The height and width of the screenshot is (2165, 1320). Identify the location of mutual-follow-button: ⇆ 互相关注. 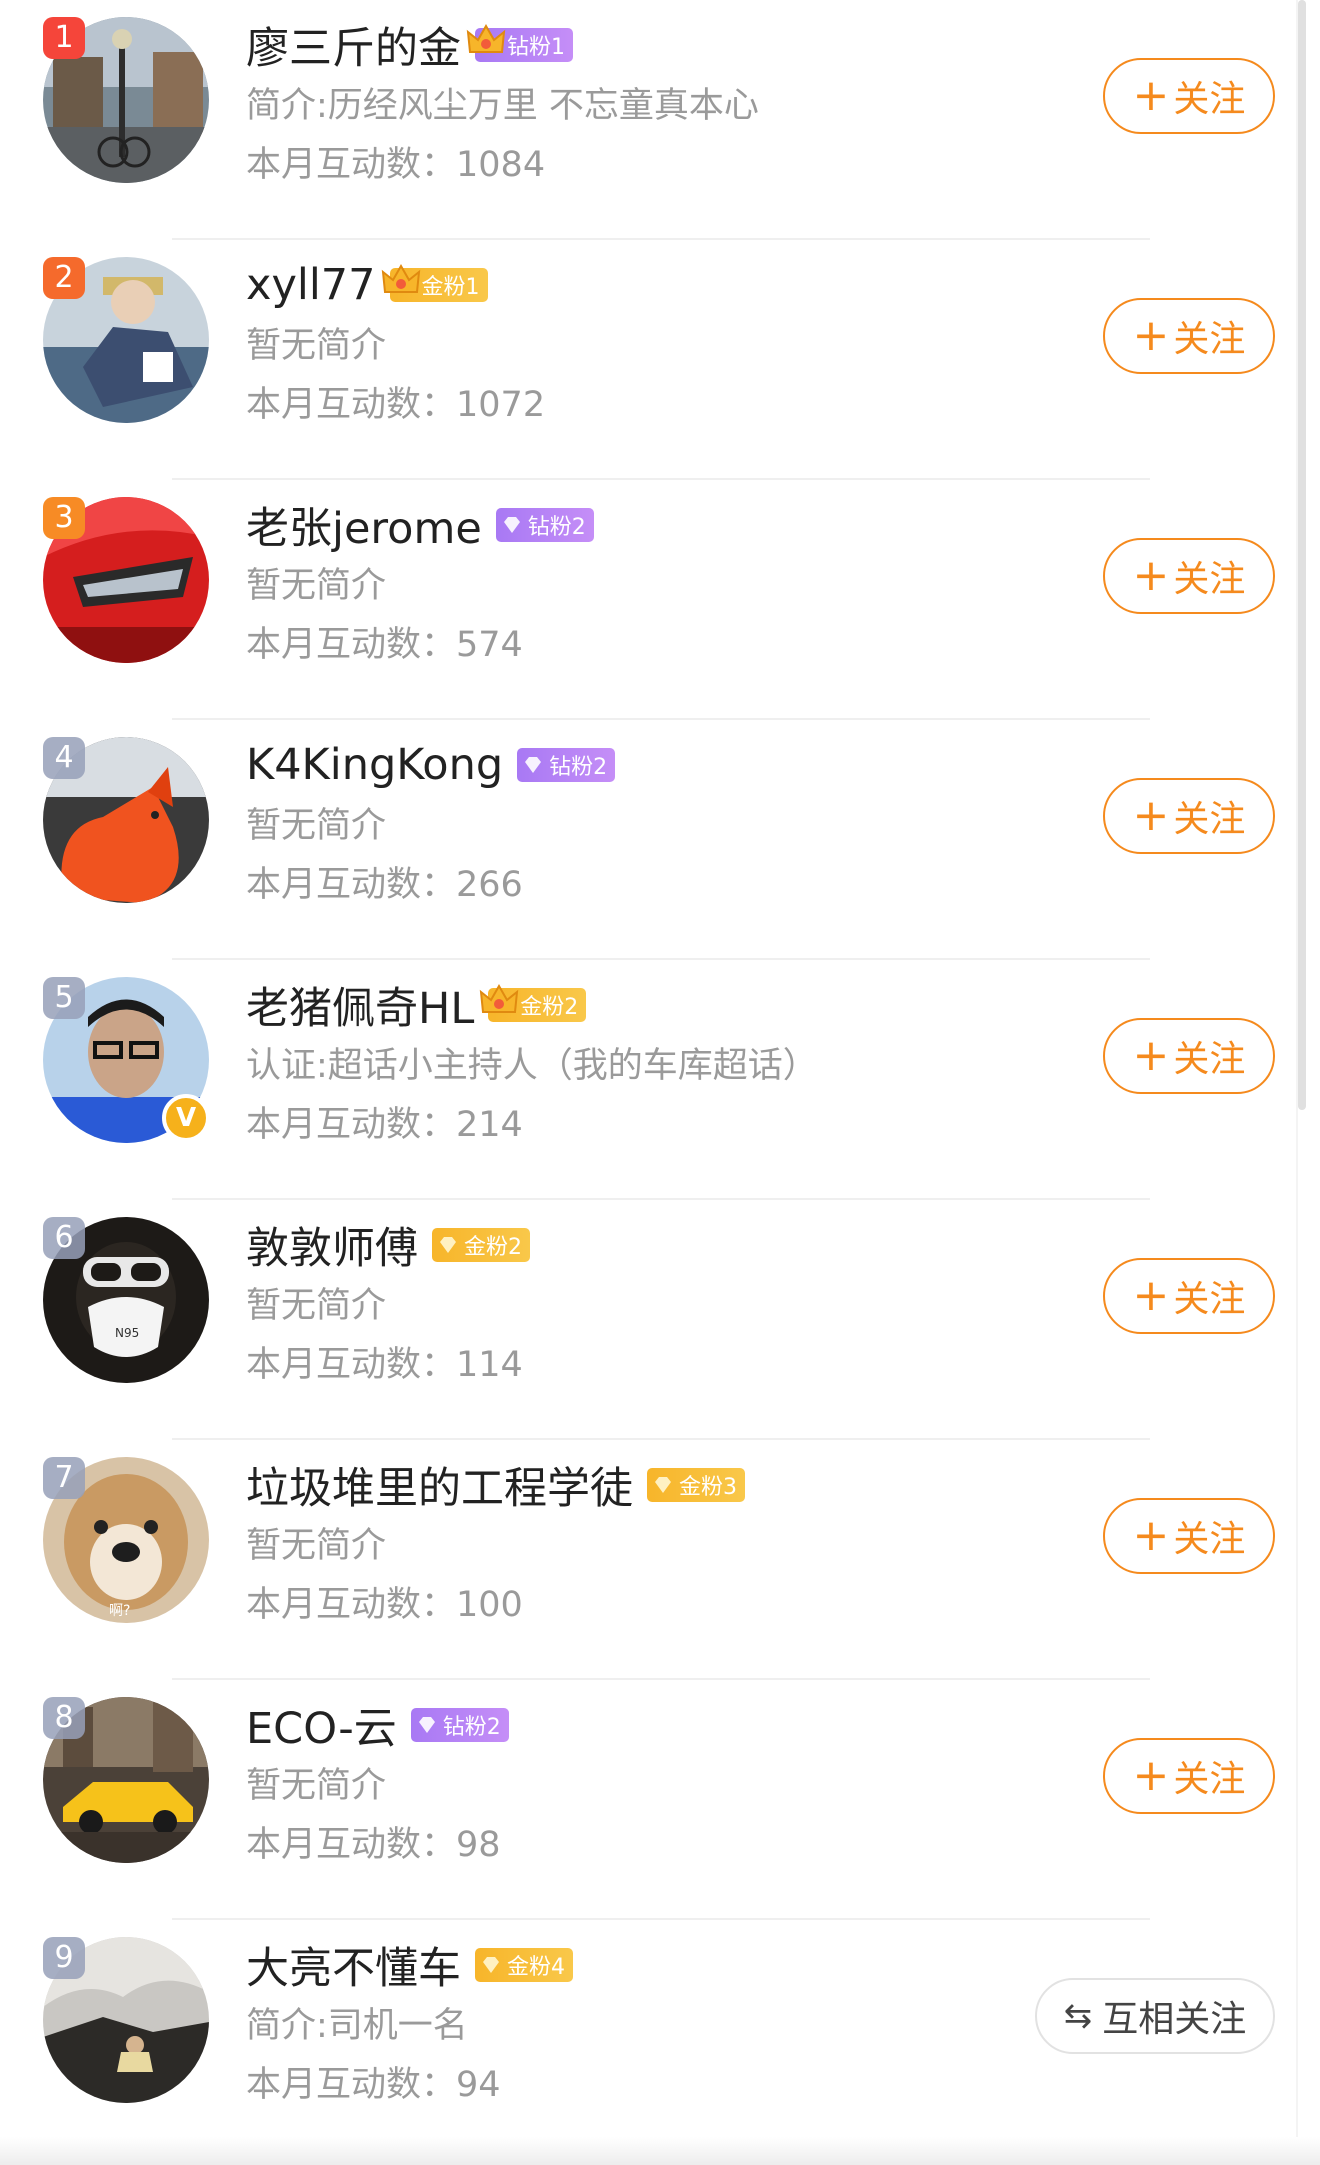
(1155, 2016).